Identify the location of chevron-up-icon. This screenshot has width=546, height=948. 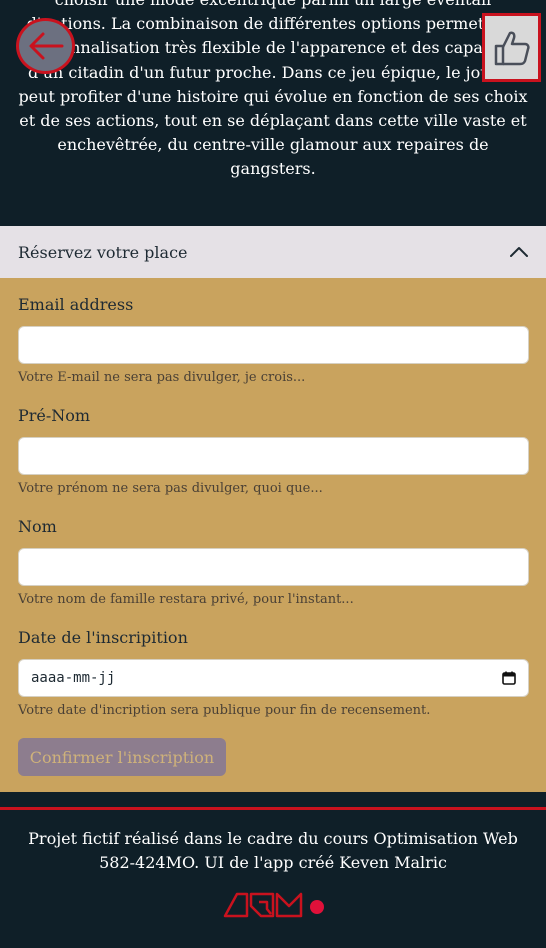
(519, 252).